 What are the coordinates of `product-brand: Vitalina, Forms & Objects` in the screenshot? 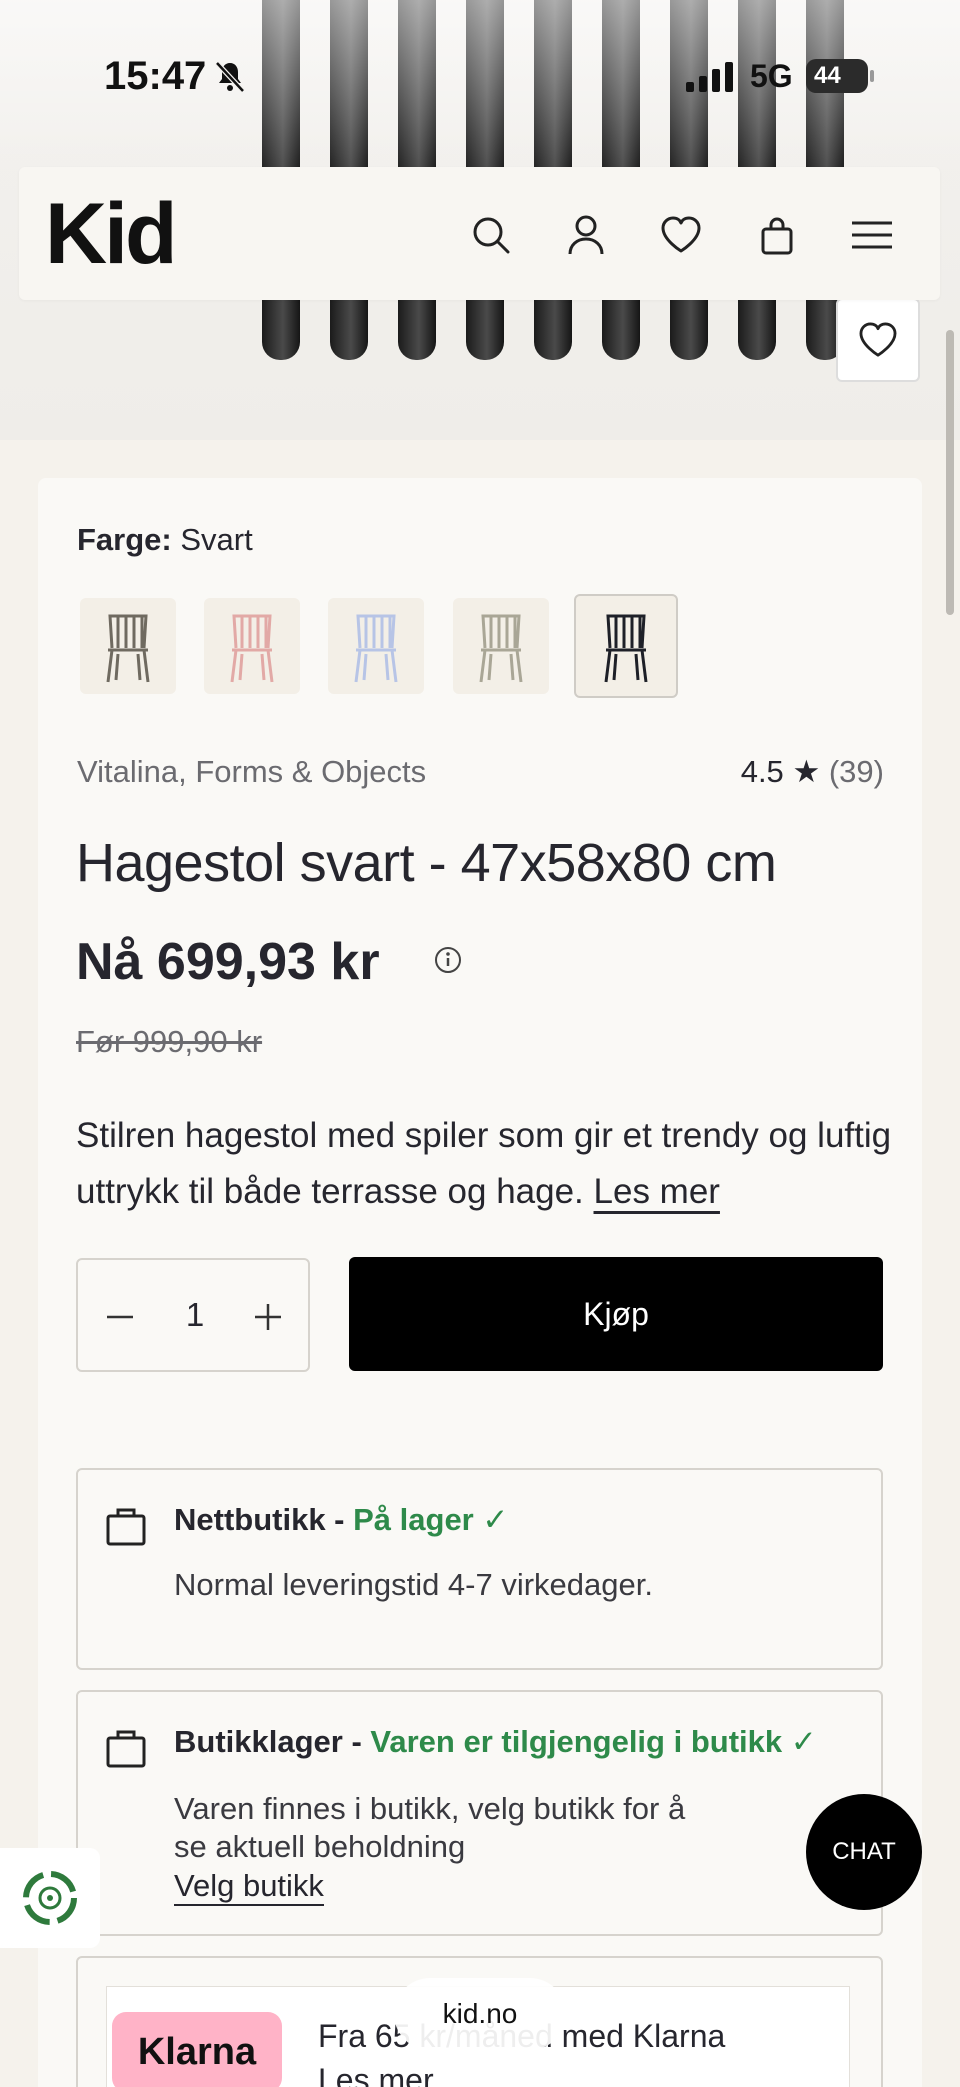 It's located at (251, 772).